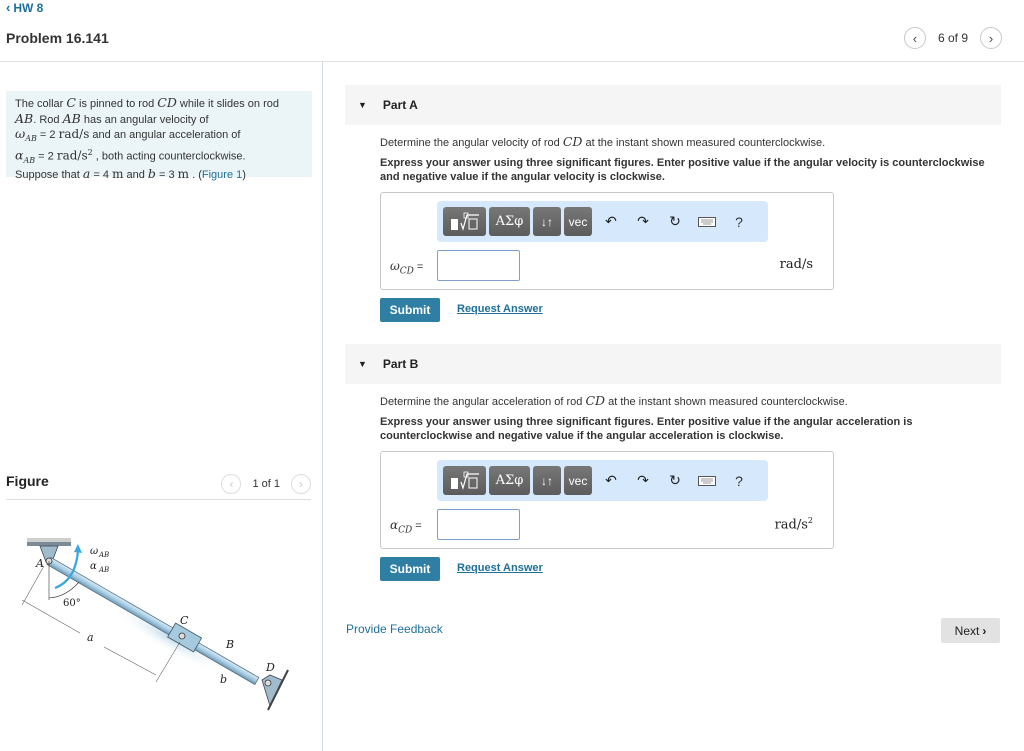 This screenshot has width=1024, height=751. I want to click on next-problem-button: ›, so click(991, 38).